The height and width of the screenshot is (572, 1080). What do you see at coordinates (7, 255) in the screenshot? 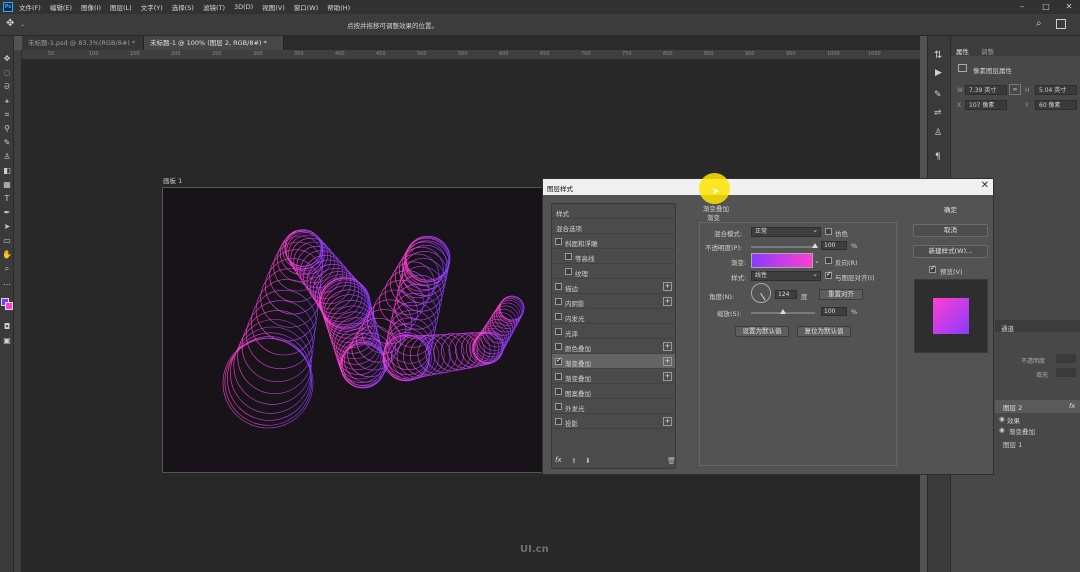
I see `hand-icon: ✋` at bounding box center [7, 255].